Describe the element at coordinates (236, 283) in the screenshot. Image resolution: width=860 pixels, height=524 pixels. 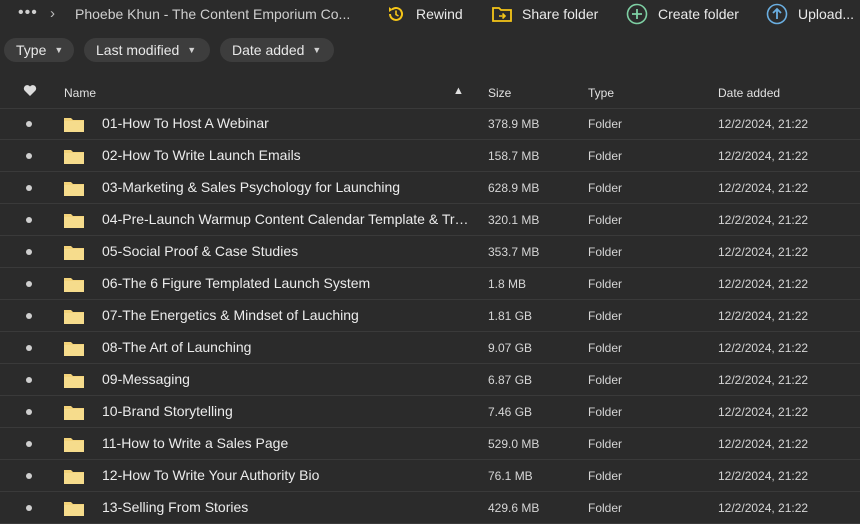
I see `file-name: 06-The 6 Figure Templated Launch System` at that location.